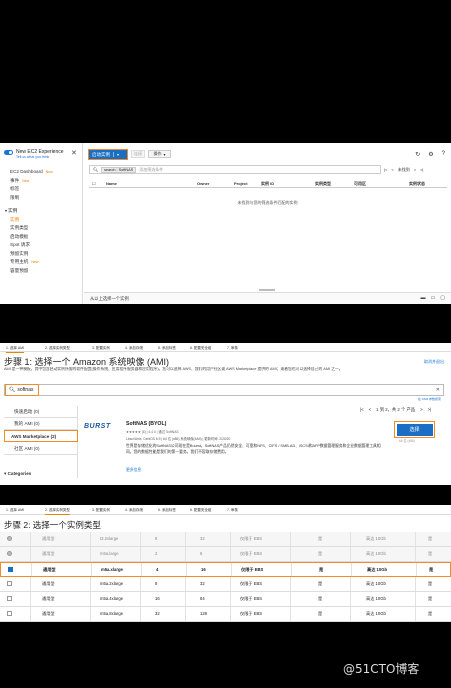  Describe the element at coordinates (225, 569) in the screenshot. I see `instance-type-row: 通用型 m5a.xlarge 4 16 仅限于 EBS 是 高达 10Gb 是` at that location.